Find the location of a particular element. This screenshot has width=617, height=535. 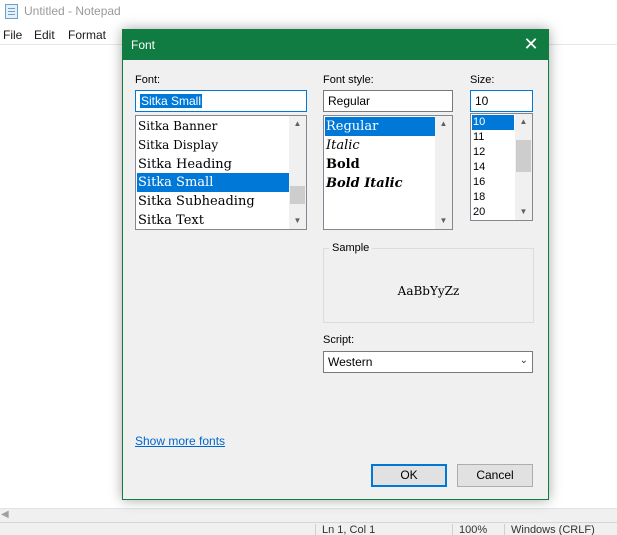

style-list-item-selected: Regular is located at coordinates (380, 126).